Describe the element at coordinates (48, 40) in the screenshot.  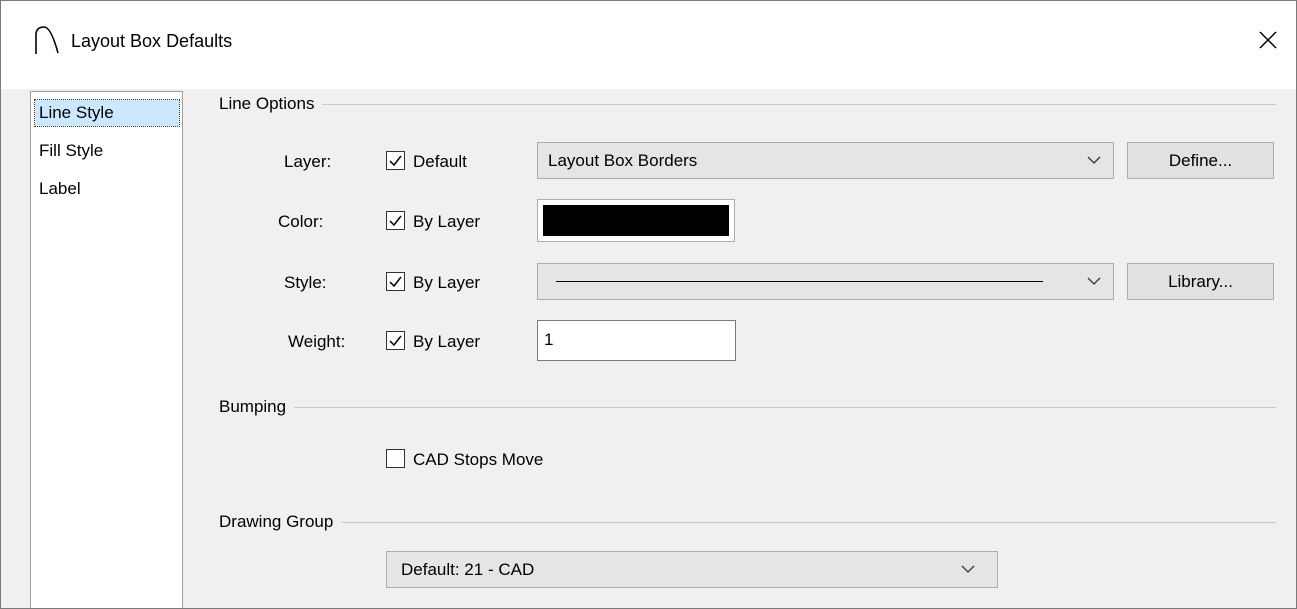
I see `app-arc-icon` at that location.